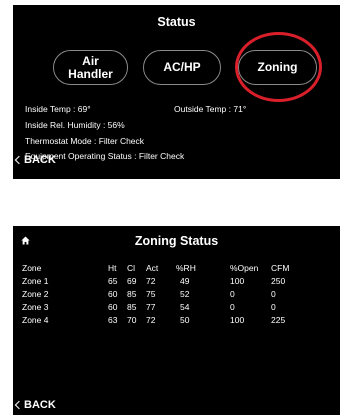  I want to click on air-handler-label-line1: Air, so click(90, 60).